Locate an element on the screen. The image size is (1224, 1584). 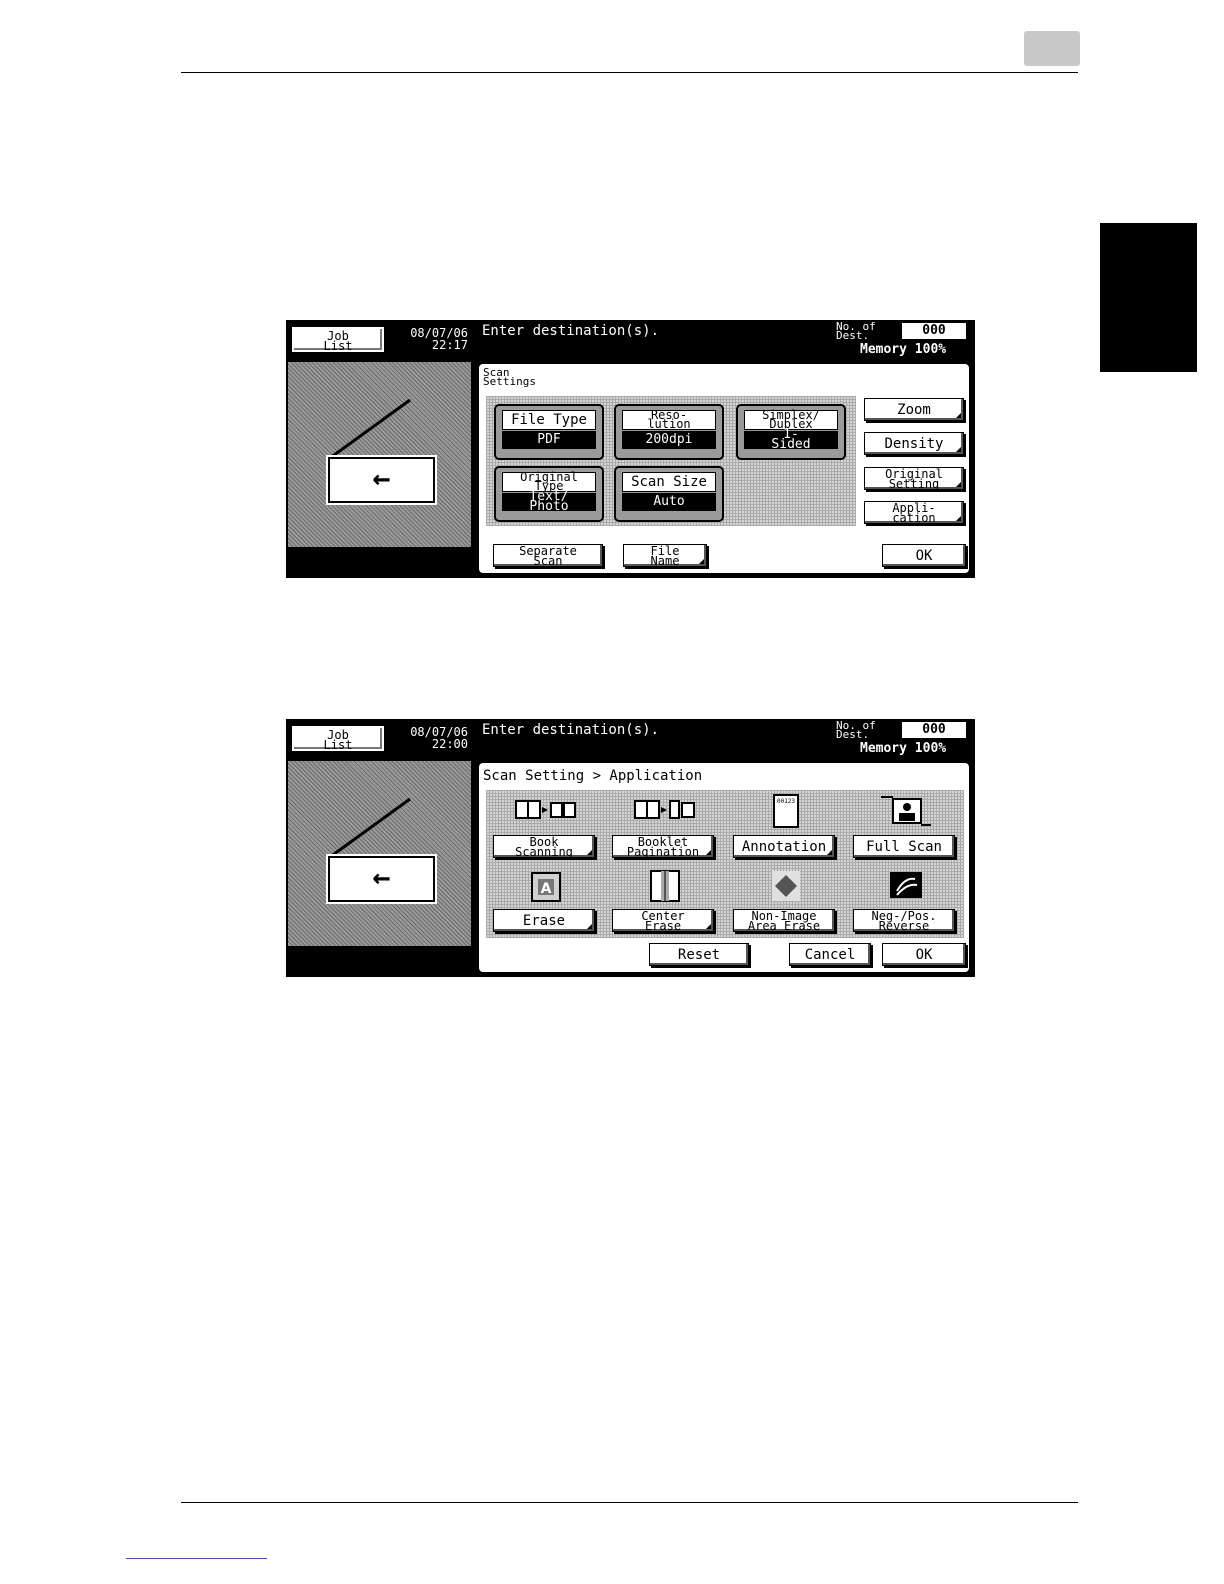
booklet-pagination-icon is located at coordinates (664, 809).